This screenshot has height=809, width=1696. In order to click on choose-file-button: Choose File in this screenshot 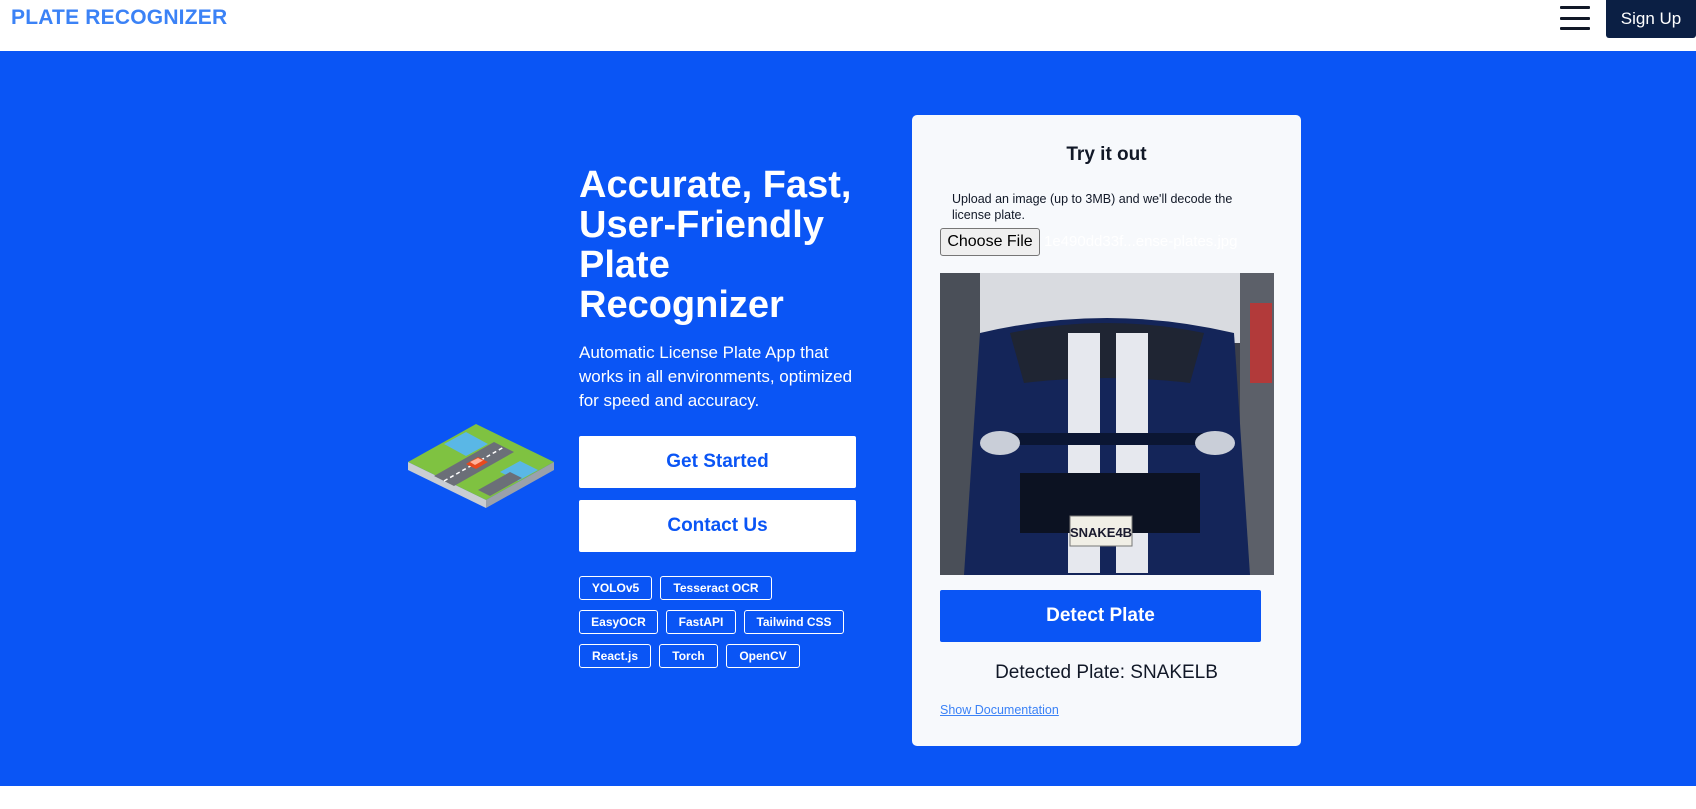, I will do `click(990, 242)`.